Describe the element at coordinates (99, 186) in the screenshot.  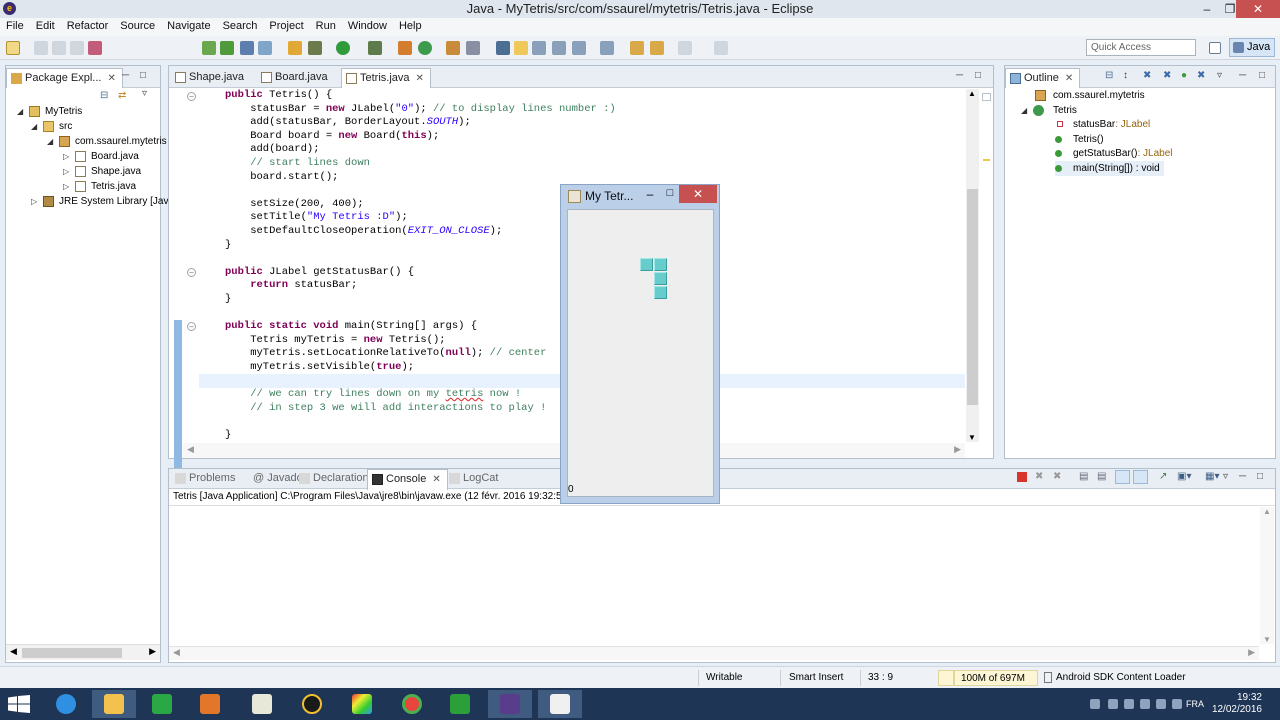
I see `tree-item-tetris: ▷ Tetris.java` at that location.